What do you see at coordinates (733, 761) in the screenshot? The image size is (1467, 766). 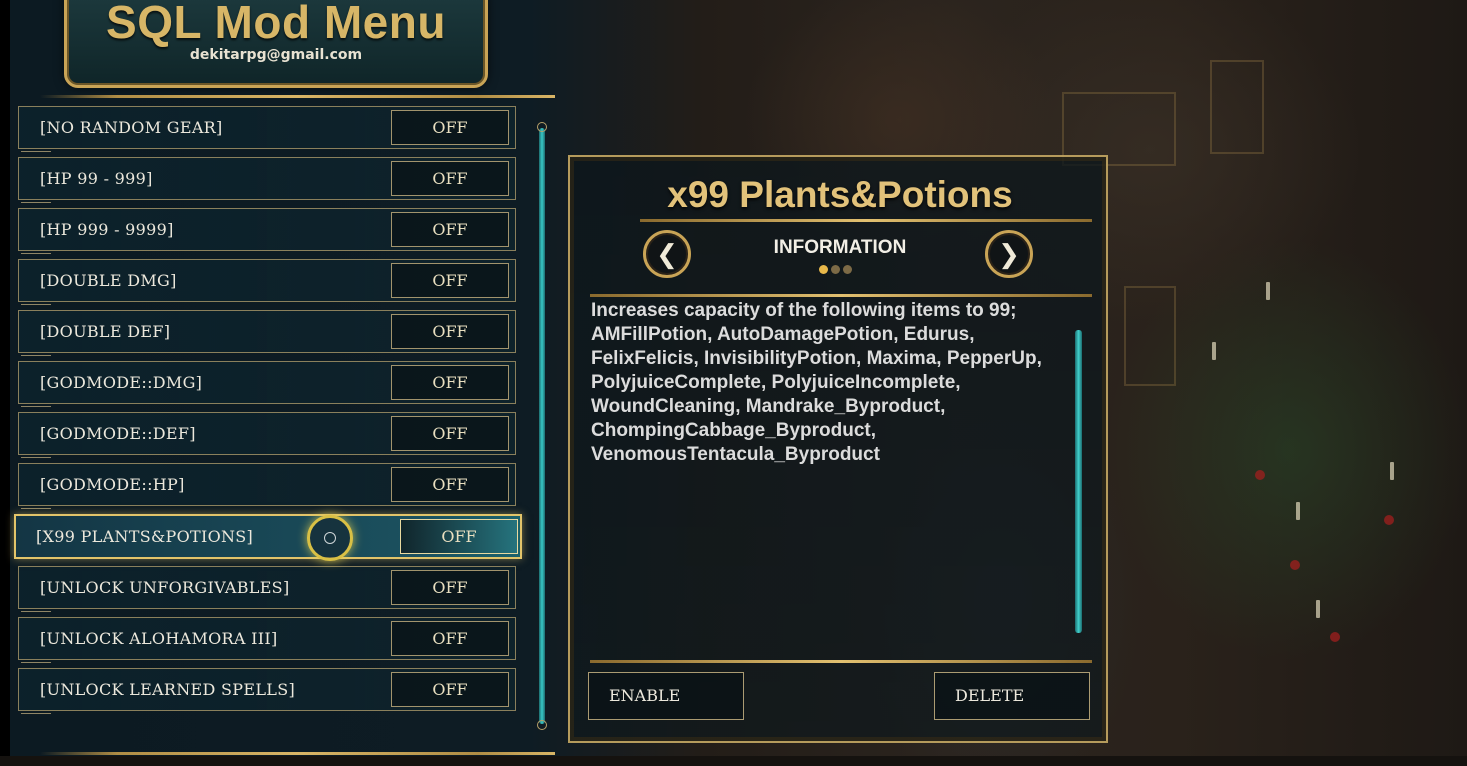 I see `bottom-edge` at bounding box center [733, 761].